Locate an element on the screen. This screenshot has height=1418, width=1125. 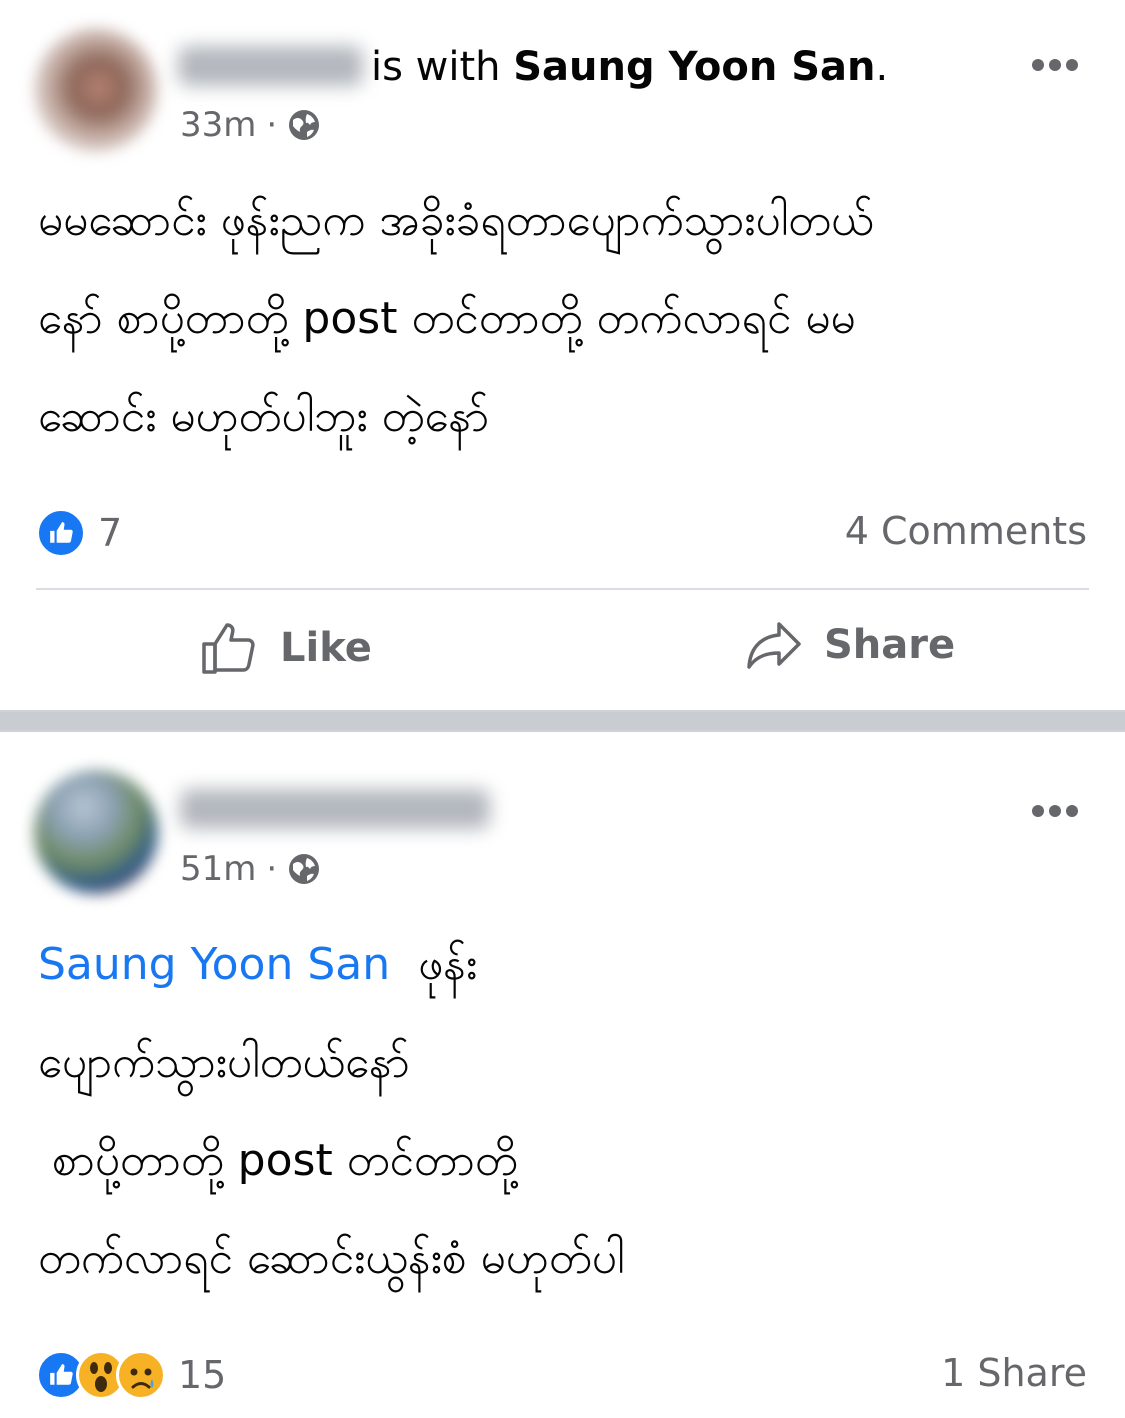
reactions-summary: 15 is located at coordinates (131, 1375).